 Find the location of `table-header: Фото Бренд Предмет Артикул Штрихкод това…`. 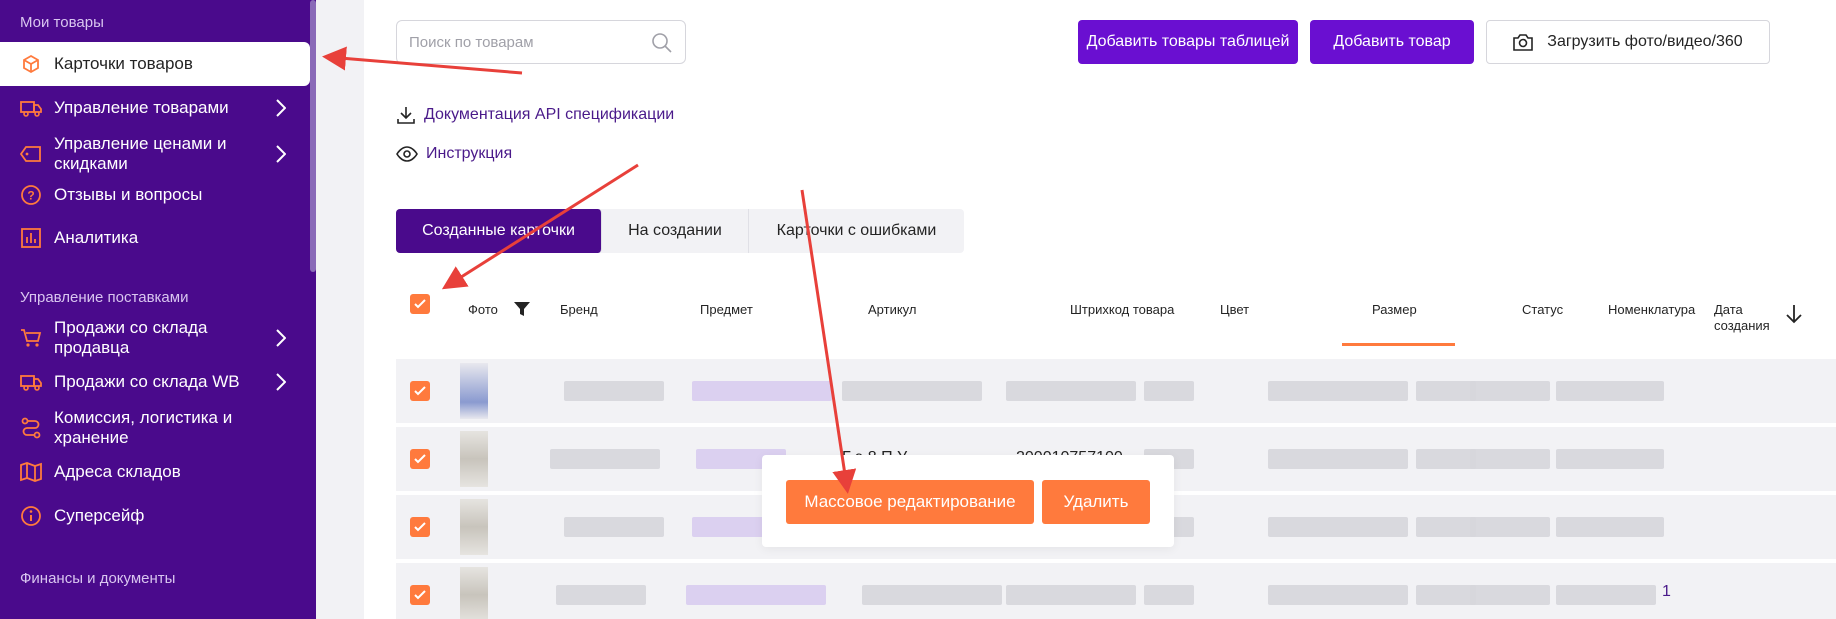

table-header: Фото Бренд Предмет Артикул Штрихкод това… is located at coordinates (1120, 310).